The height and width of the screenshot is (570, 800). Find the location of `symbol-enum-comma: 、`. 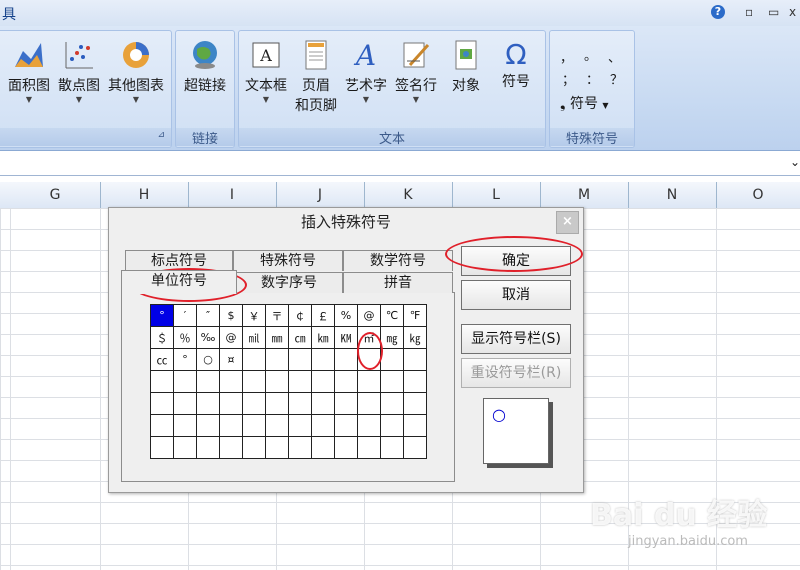

symbol-enum-comma: 、 is located at coordinates (614, 56).